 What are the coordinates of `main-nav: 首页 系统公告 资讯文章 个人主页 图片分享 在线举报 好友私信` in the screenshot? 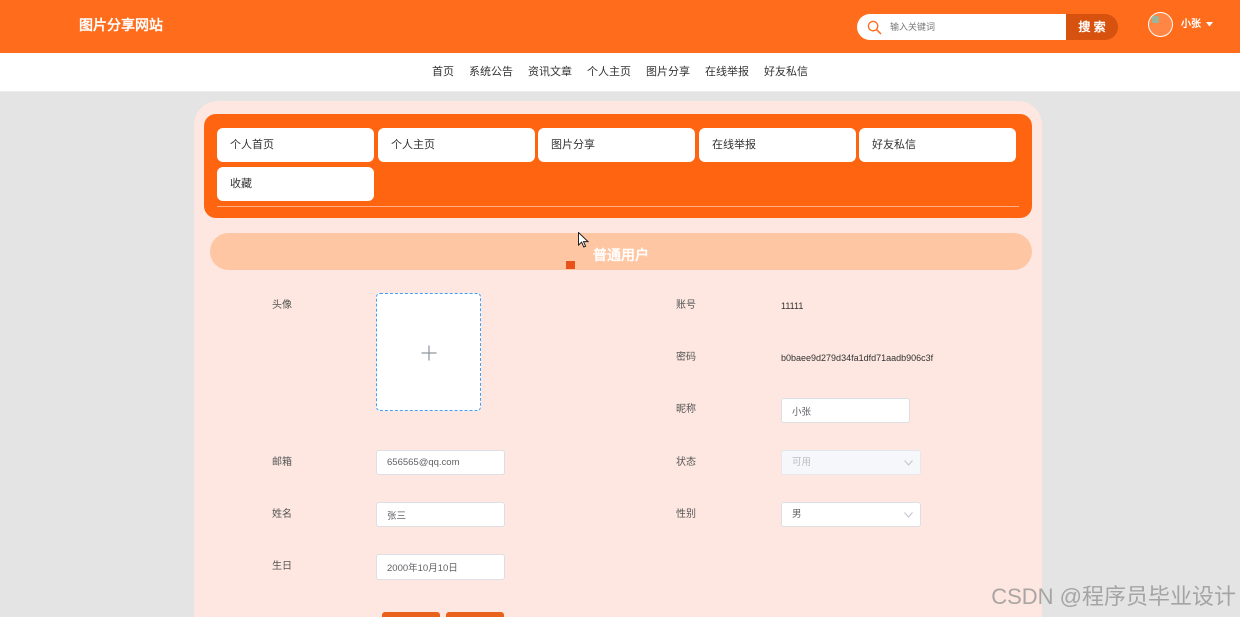 It's located at (620, 72).